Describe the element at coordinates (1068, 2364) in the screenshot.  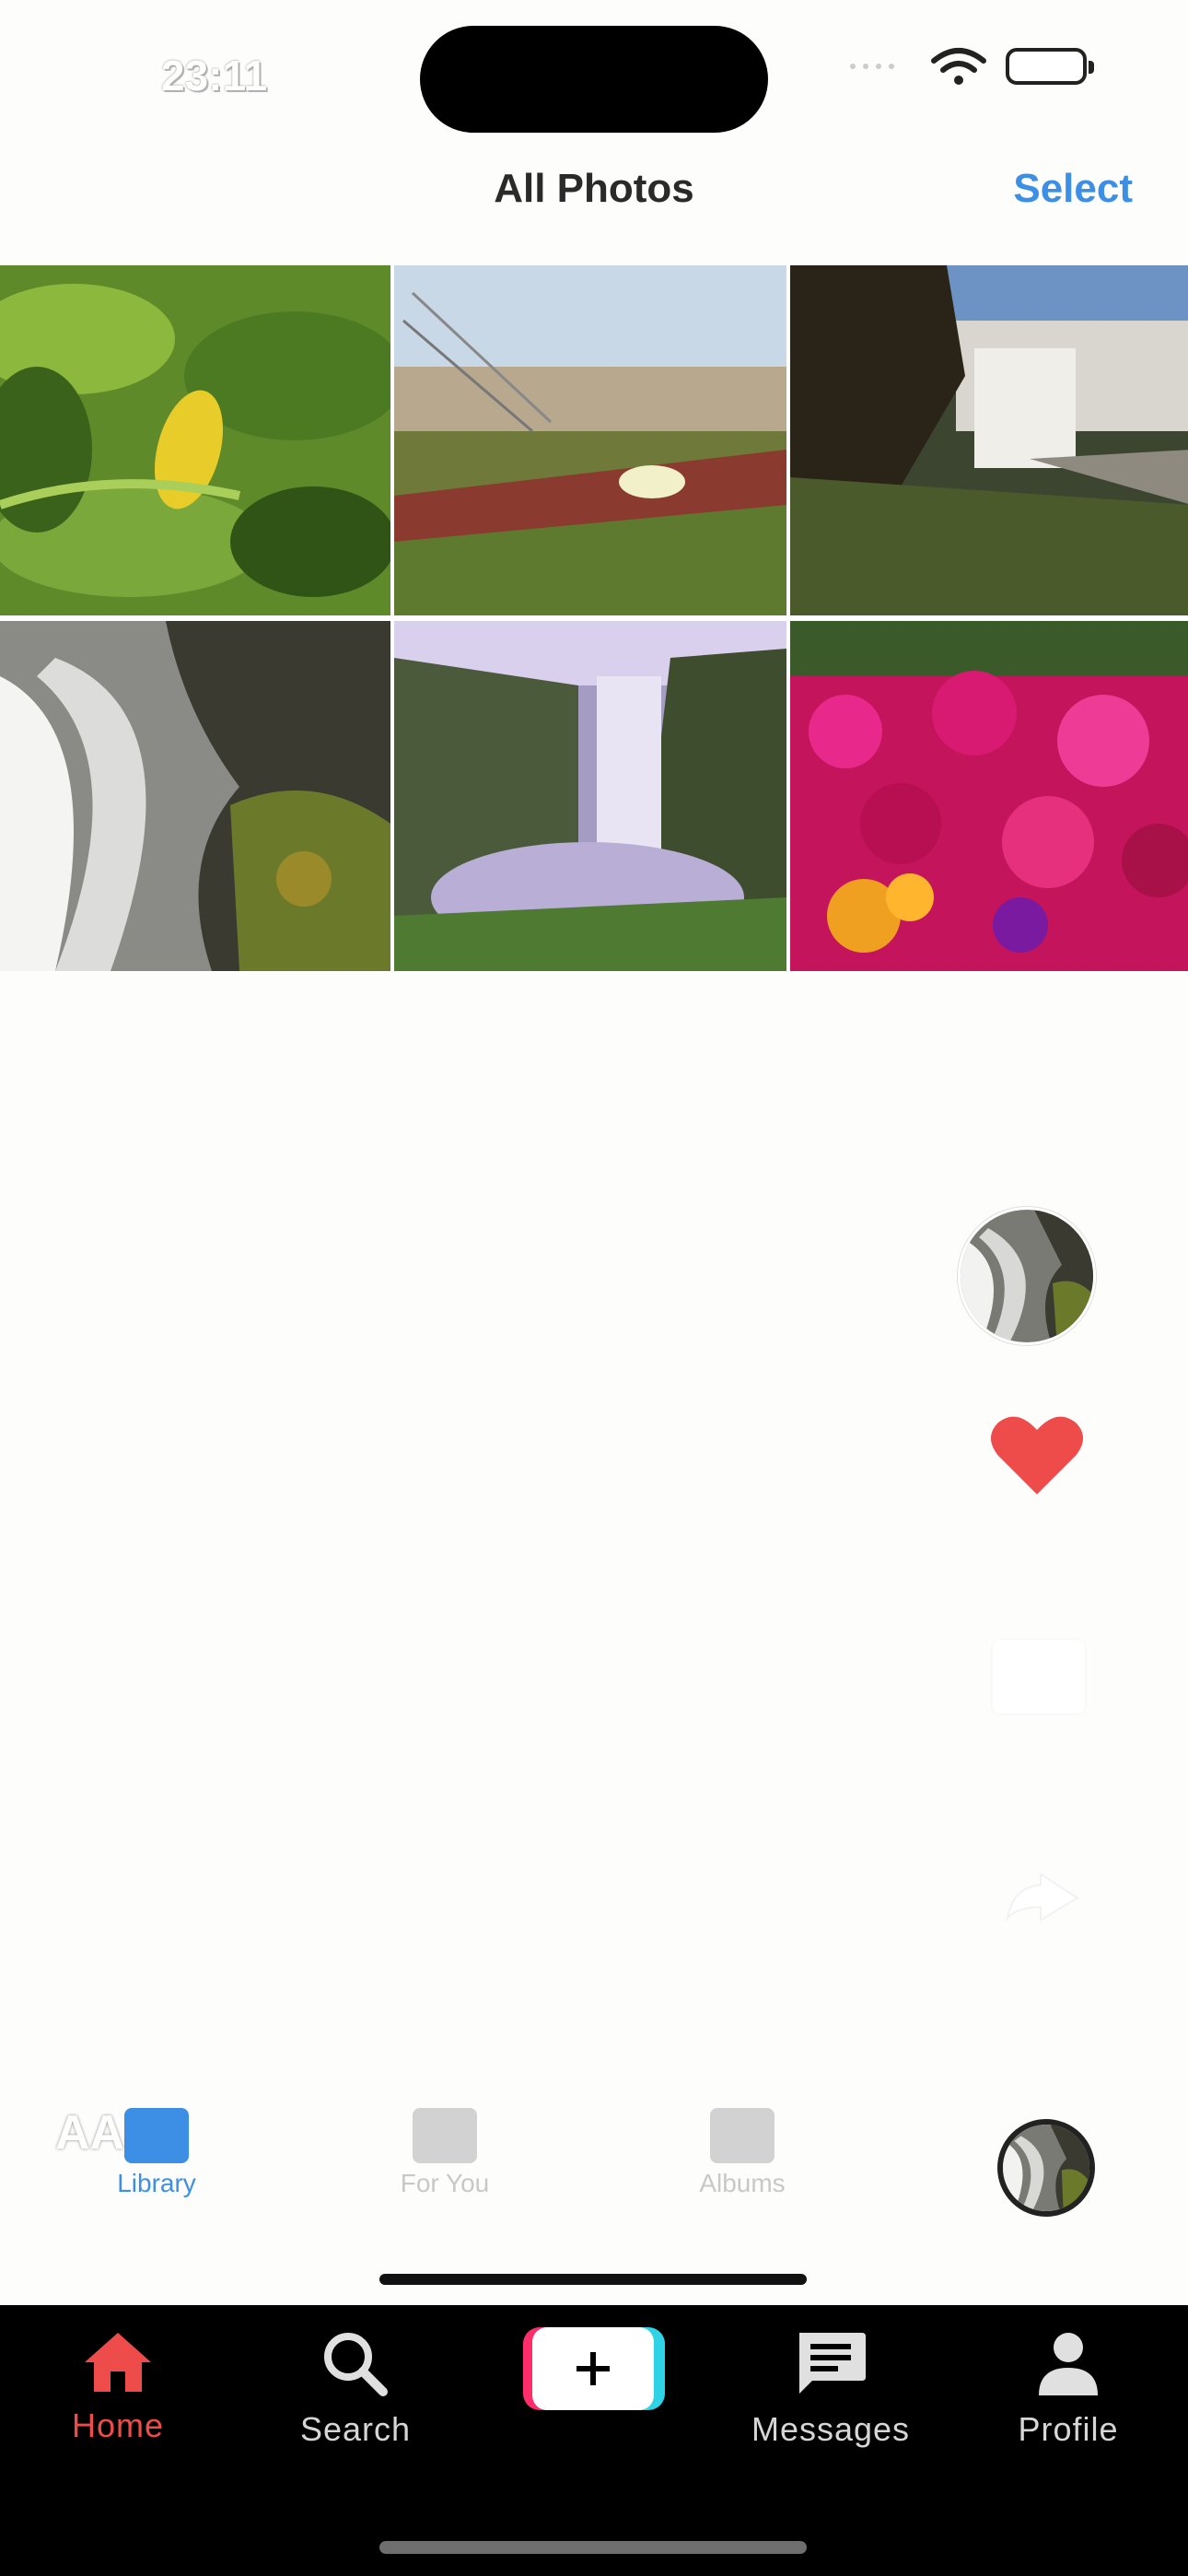
I see `profile-icon` at that location.